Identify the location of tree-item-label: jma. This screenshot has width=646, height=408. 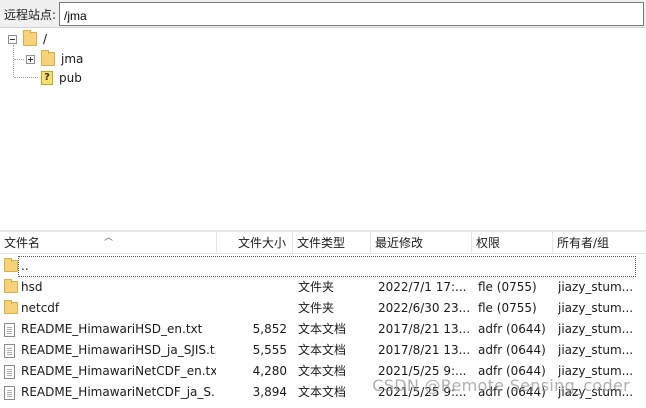
(72, 59).